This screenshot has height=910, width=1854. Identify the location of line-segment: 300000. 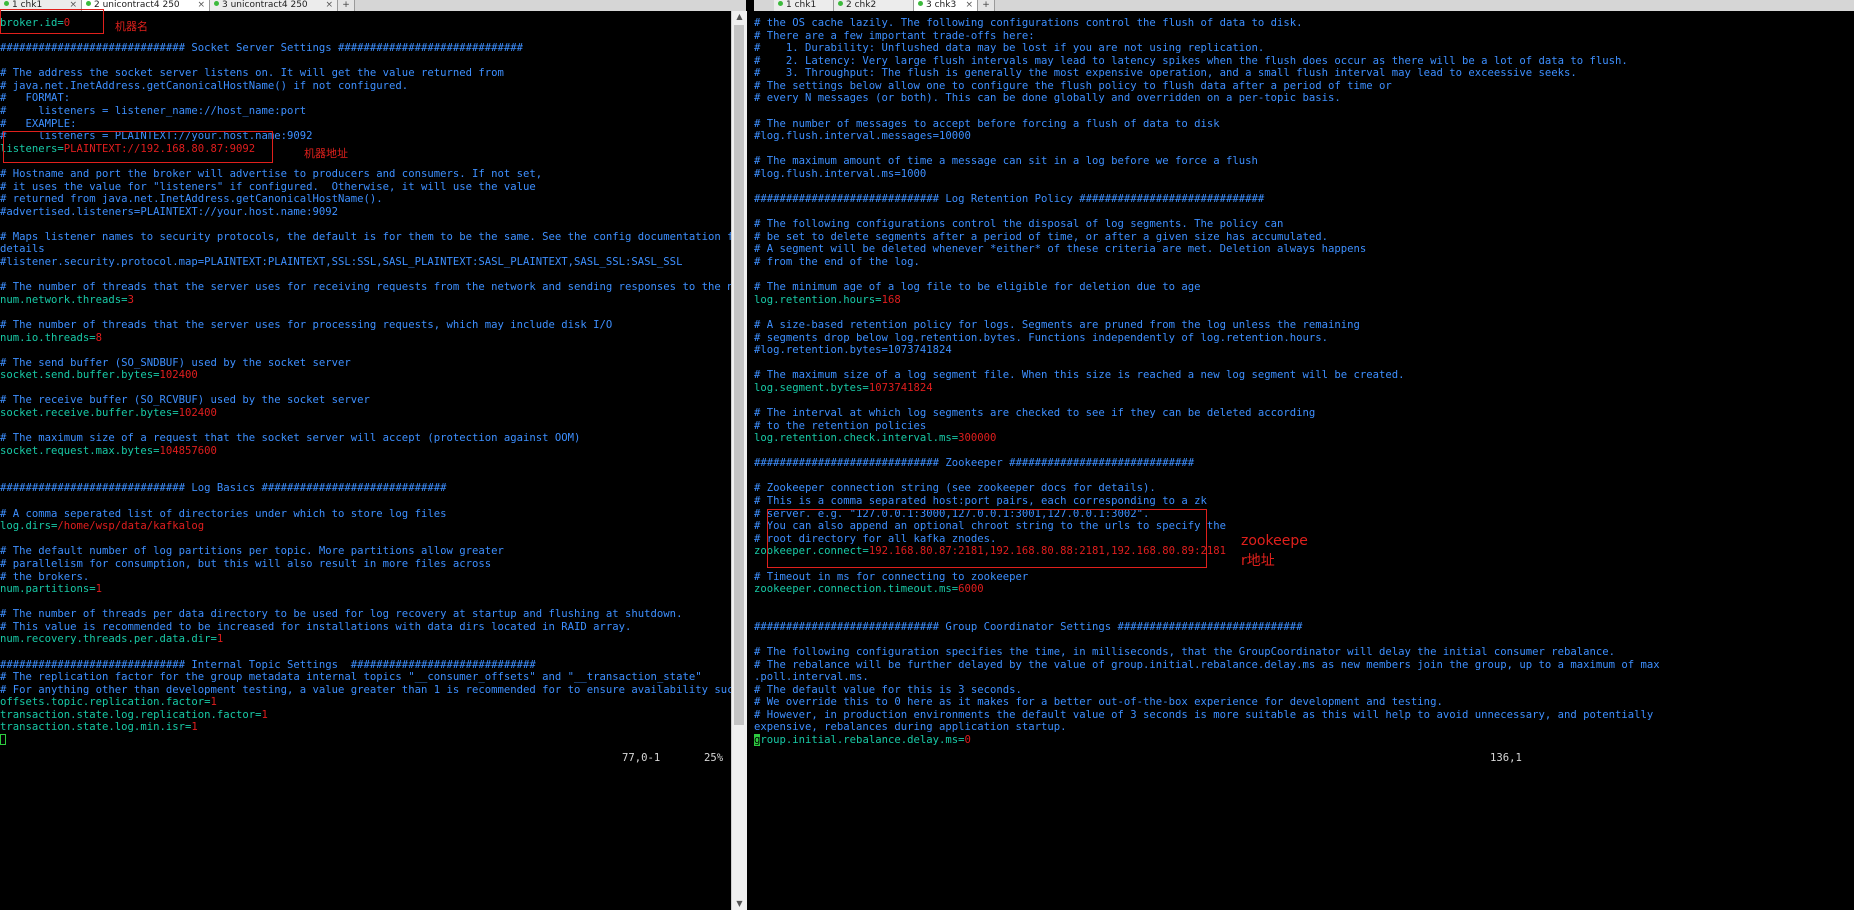
(977, 438).